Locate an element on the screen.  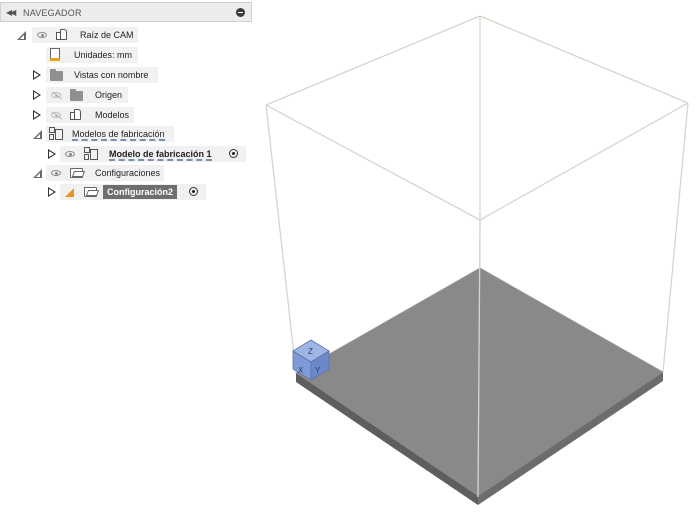
tree-item-label: Unidades: mm is located at coordinates (103, 55).